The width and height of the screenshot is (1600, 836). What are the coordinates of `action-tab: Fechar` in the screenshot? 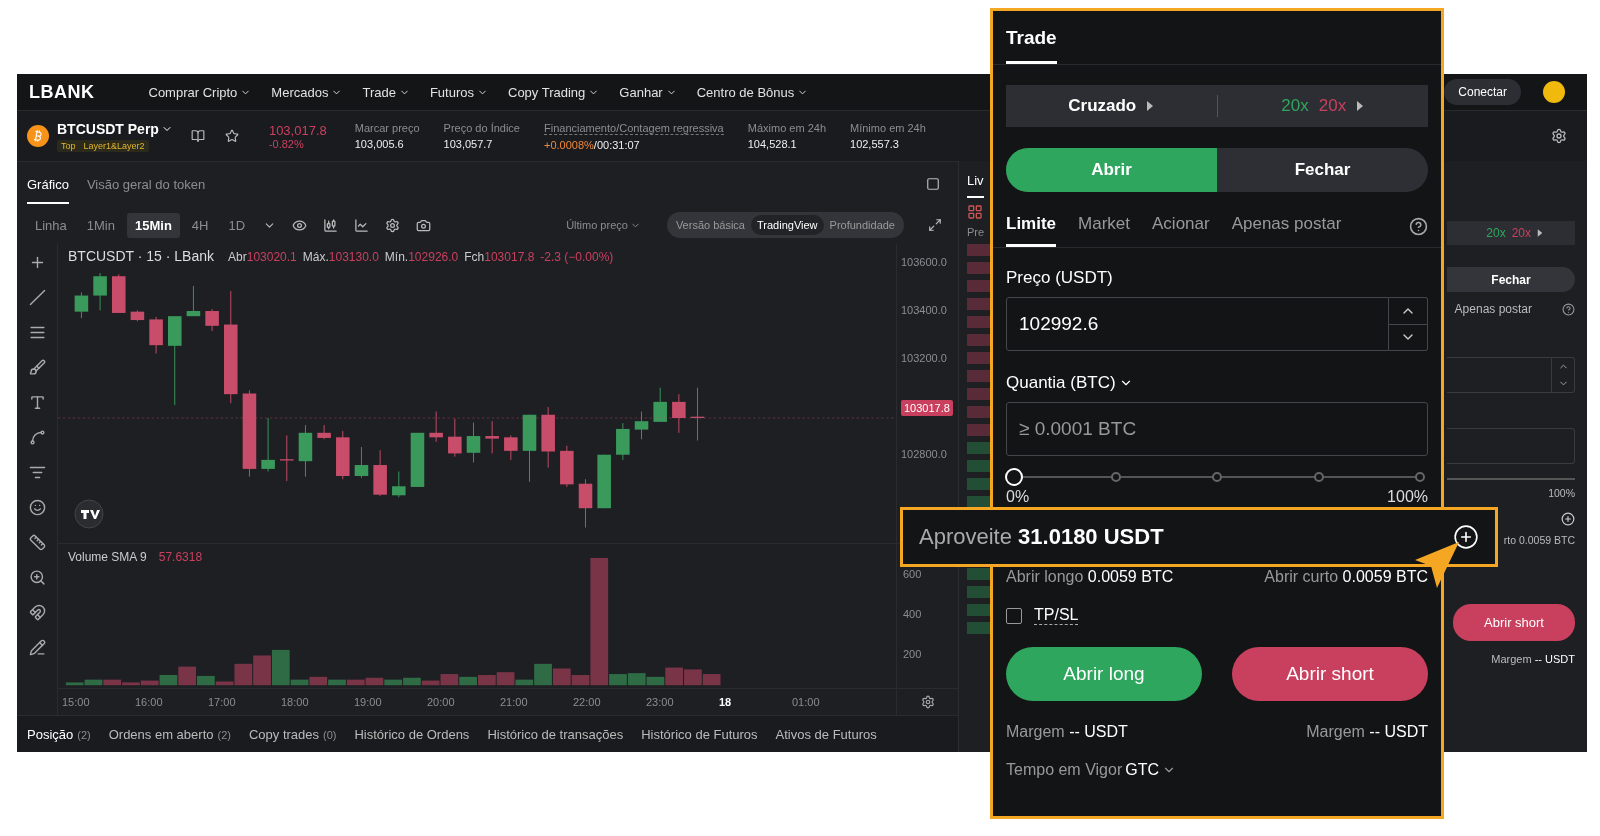 It's located at (1322, 170).